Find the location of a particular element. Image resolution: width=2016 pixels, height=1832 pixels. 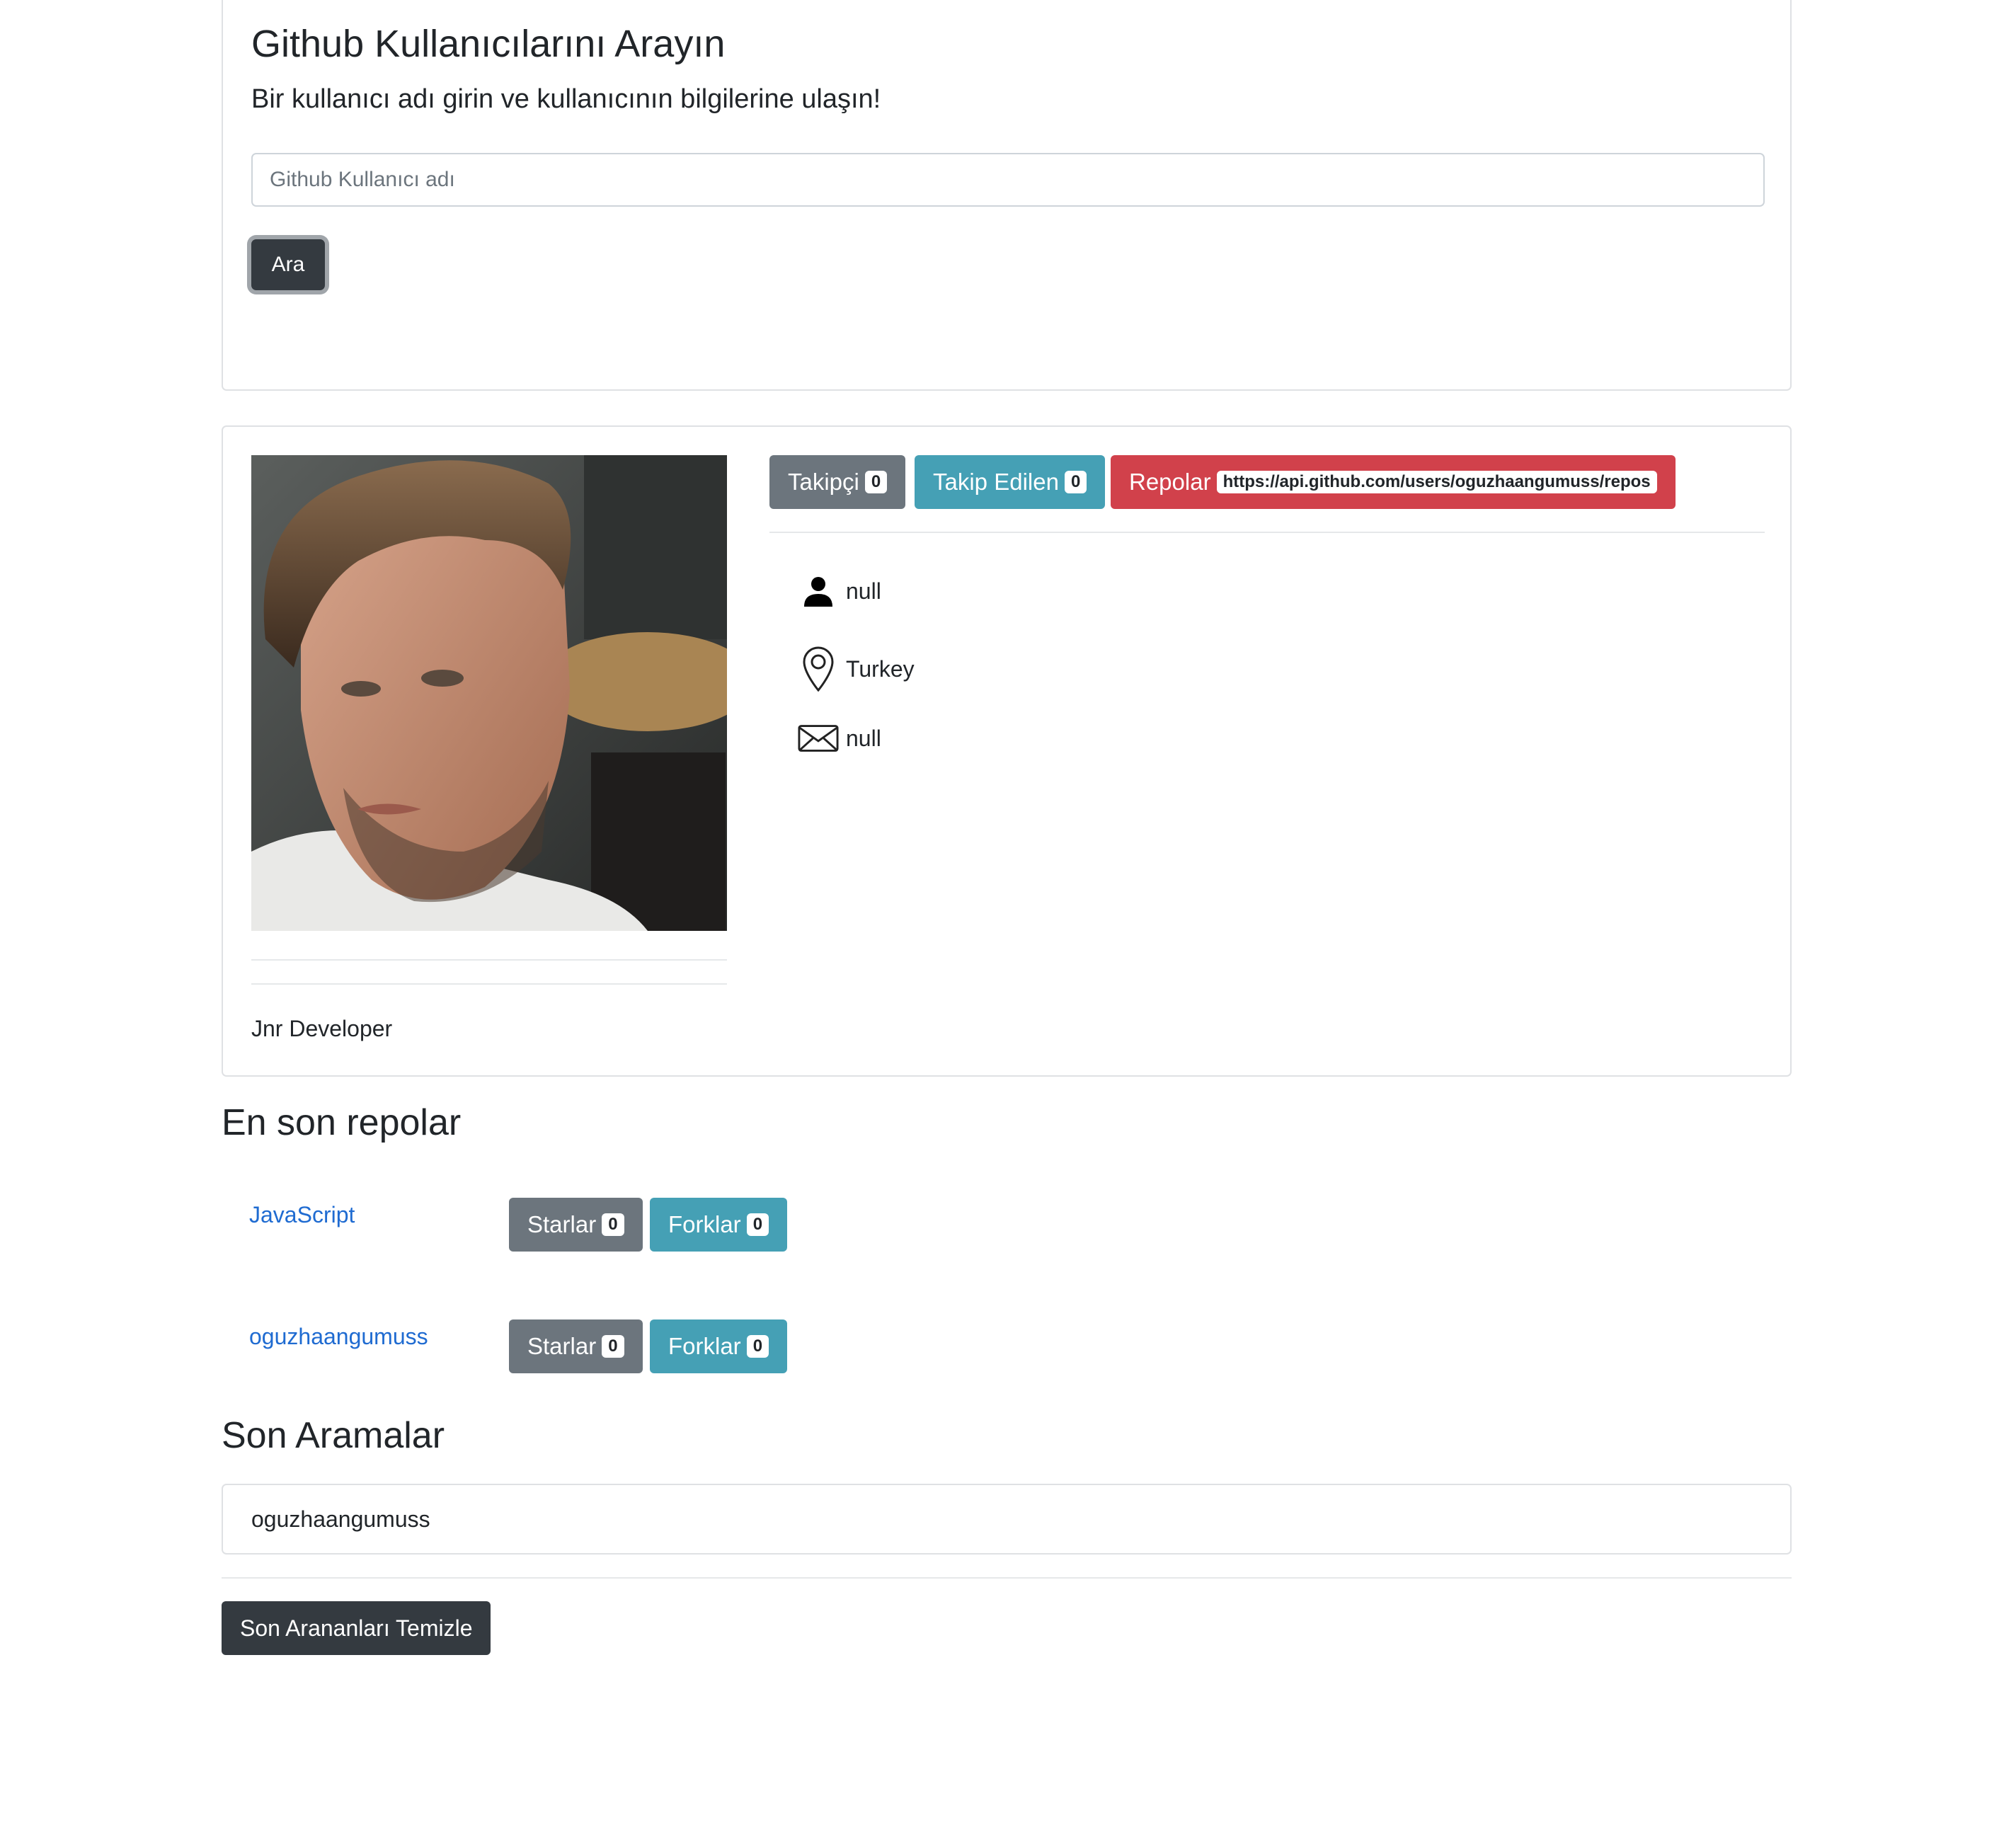

recent-search-label: oguzhaangumuss is located at coordinates (340, 1519).